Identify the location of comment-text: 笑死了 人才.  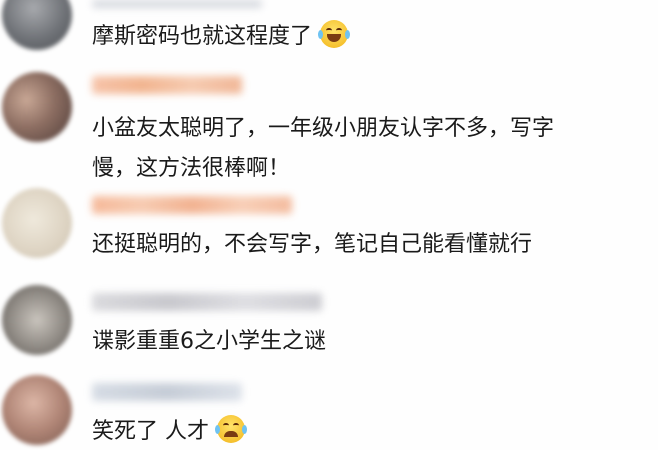
(169, 431).